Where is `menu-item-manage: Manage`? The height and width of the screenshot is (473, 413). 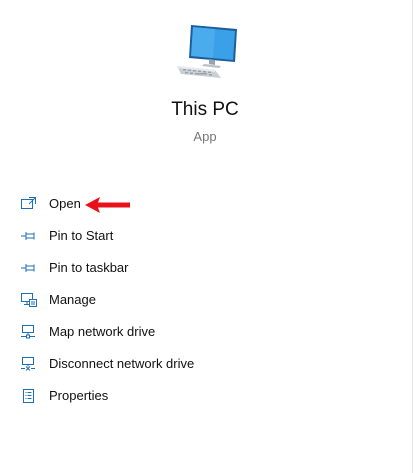 menu-item-manage: Manage is located at coordinates (205, 300).